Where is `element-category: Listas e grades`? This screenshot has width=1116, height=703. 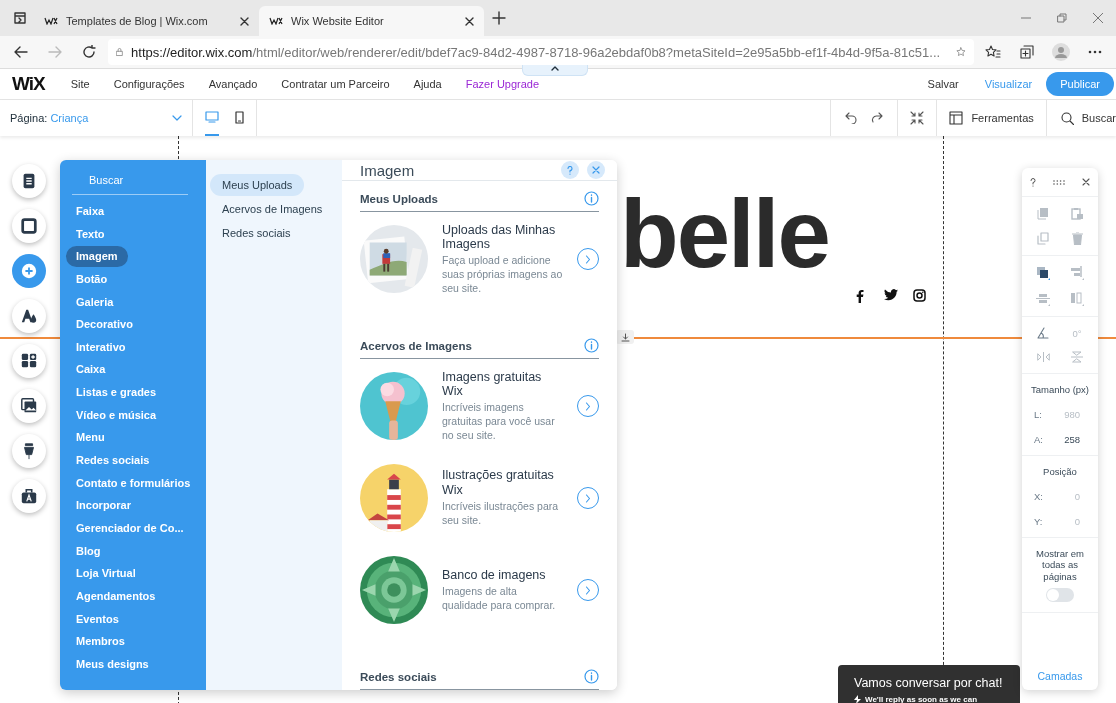 element-category: Listas e grades is located at coordinates (116, 393).